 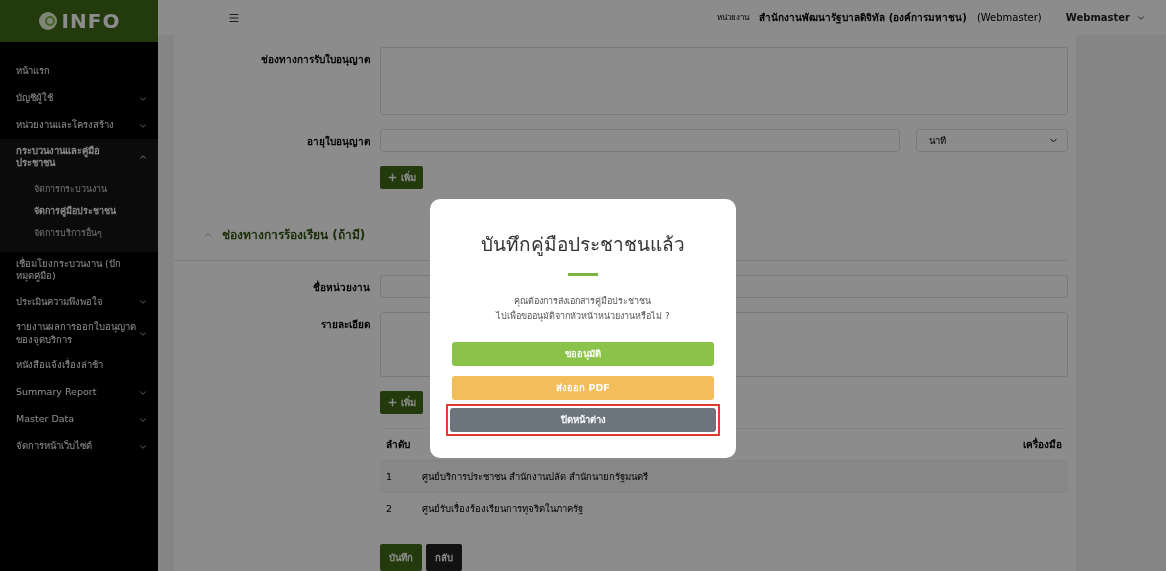 I want to click on sidebar-subitem: จัดการคู่มือประชาชน, so click(x=79, y=210).